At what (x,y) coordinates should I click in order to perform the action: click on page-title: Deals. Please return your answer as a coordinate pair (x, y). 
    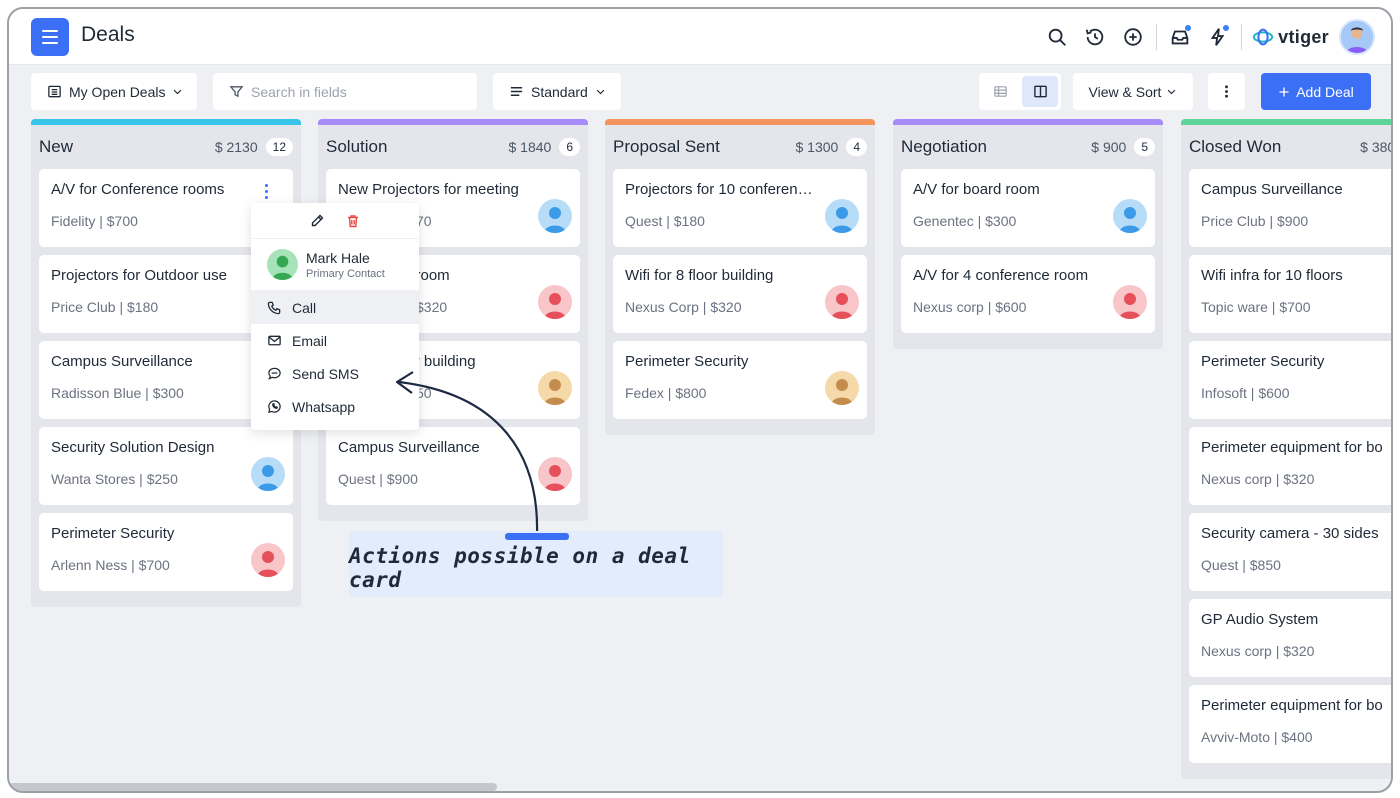
    Looking at the image, I should click on (108, 34).